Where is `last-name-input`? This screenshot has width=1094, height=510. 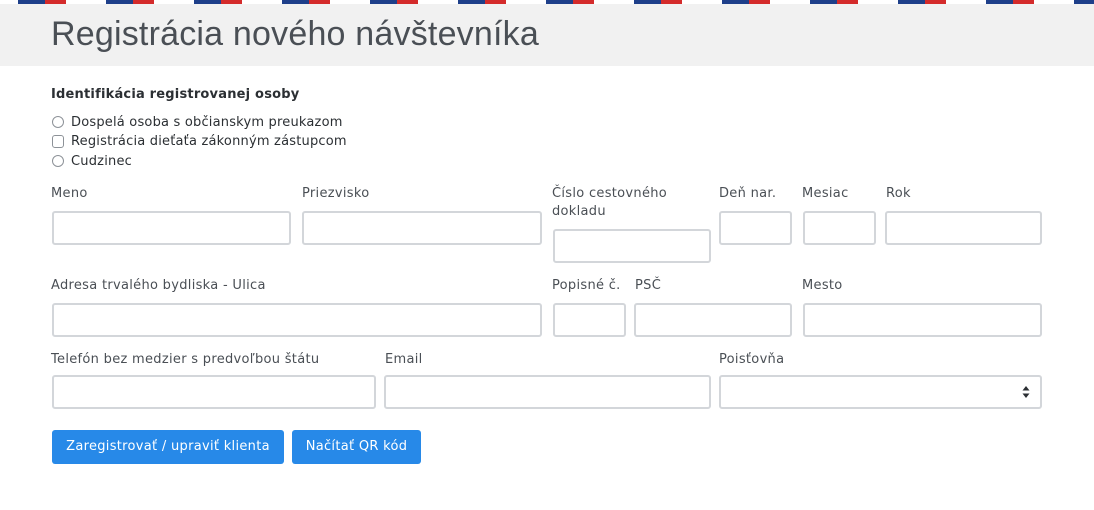 last-name-input is located at coordinates (422, 228).